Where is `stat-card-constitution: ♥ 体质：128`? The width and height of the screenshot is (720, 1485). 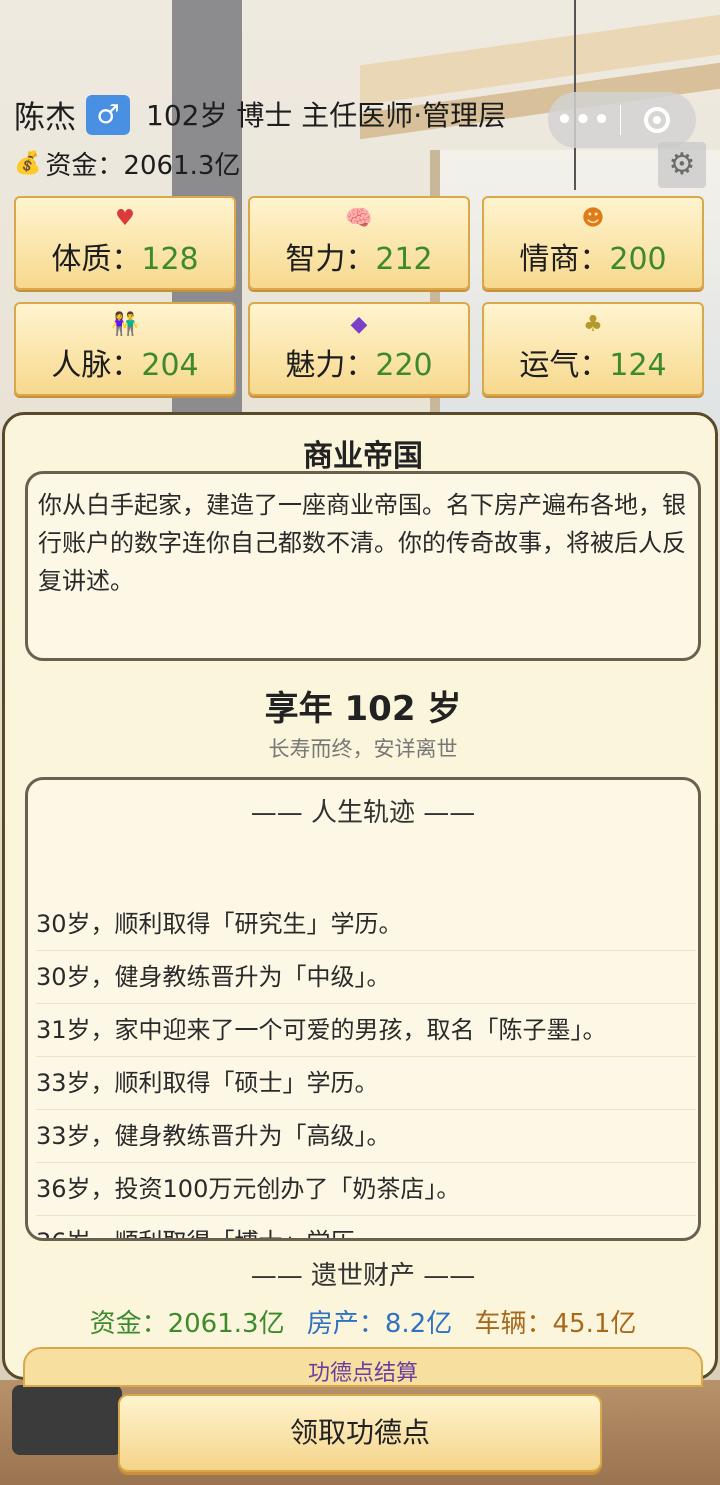
stat-card-constitution: ♥ 体质：128 is located at coordinates (125, 243).